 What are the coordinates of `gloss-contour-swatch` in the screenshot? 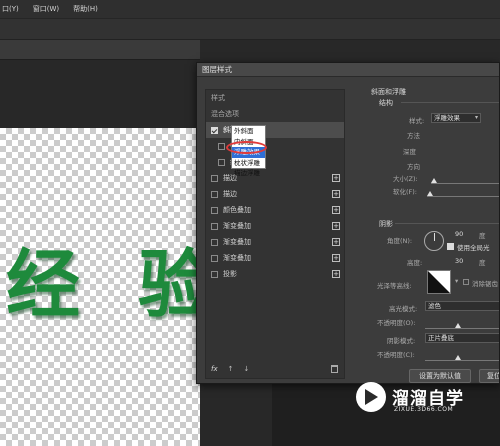 It's located at (439, 282).